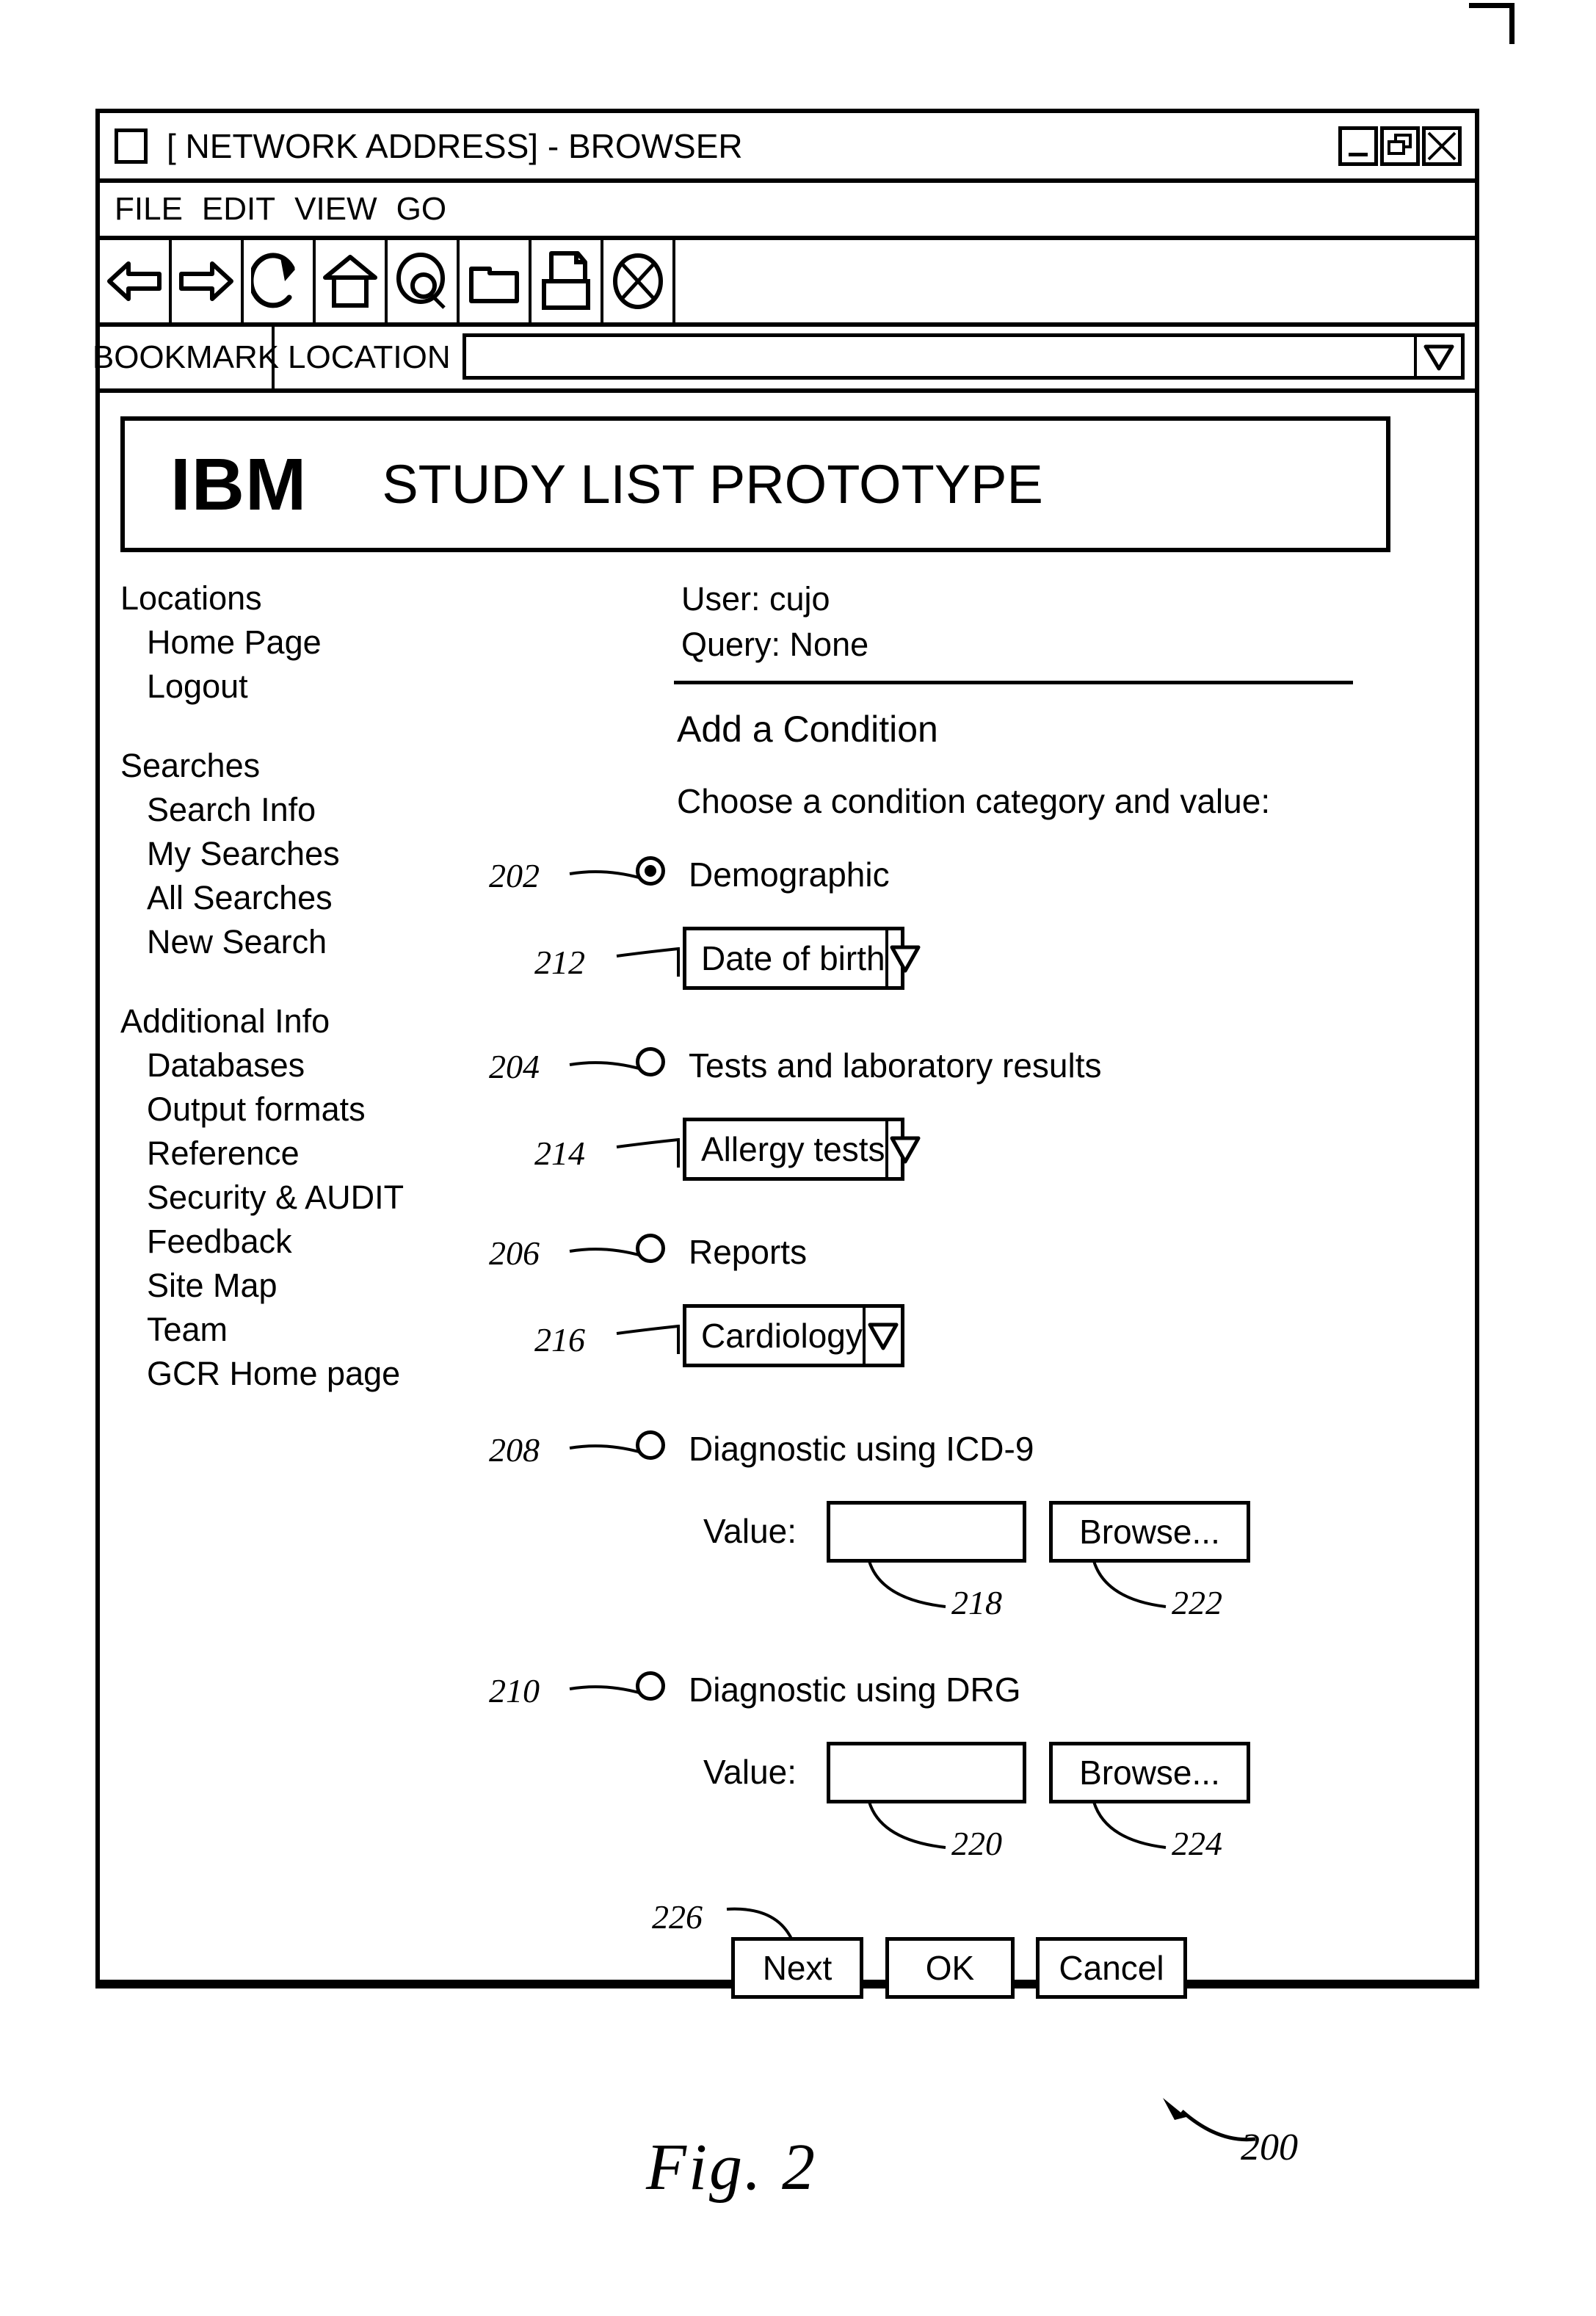  I want to click on sidebar-item-search-info: Search Info, so click(292, 810).